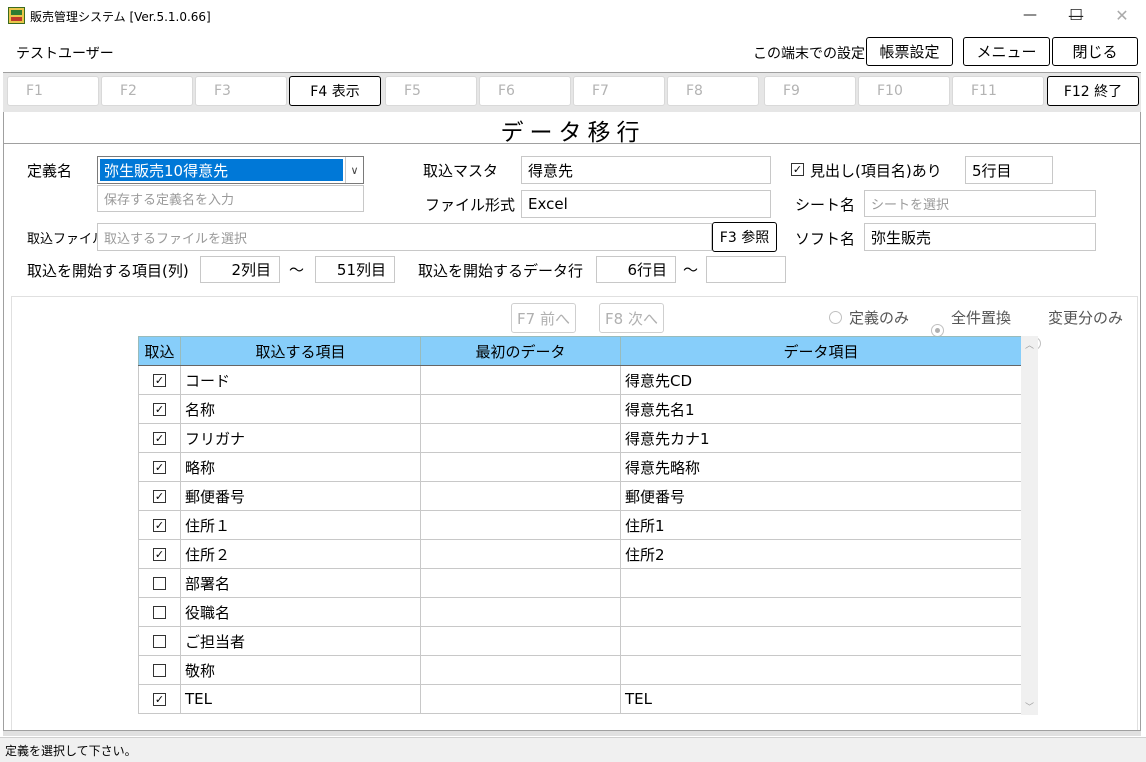  I want to click on end-row-field, so click(746, 269).